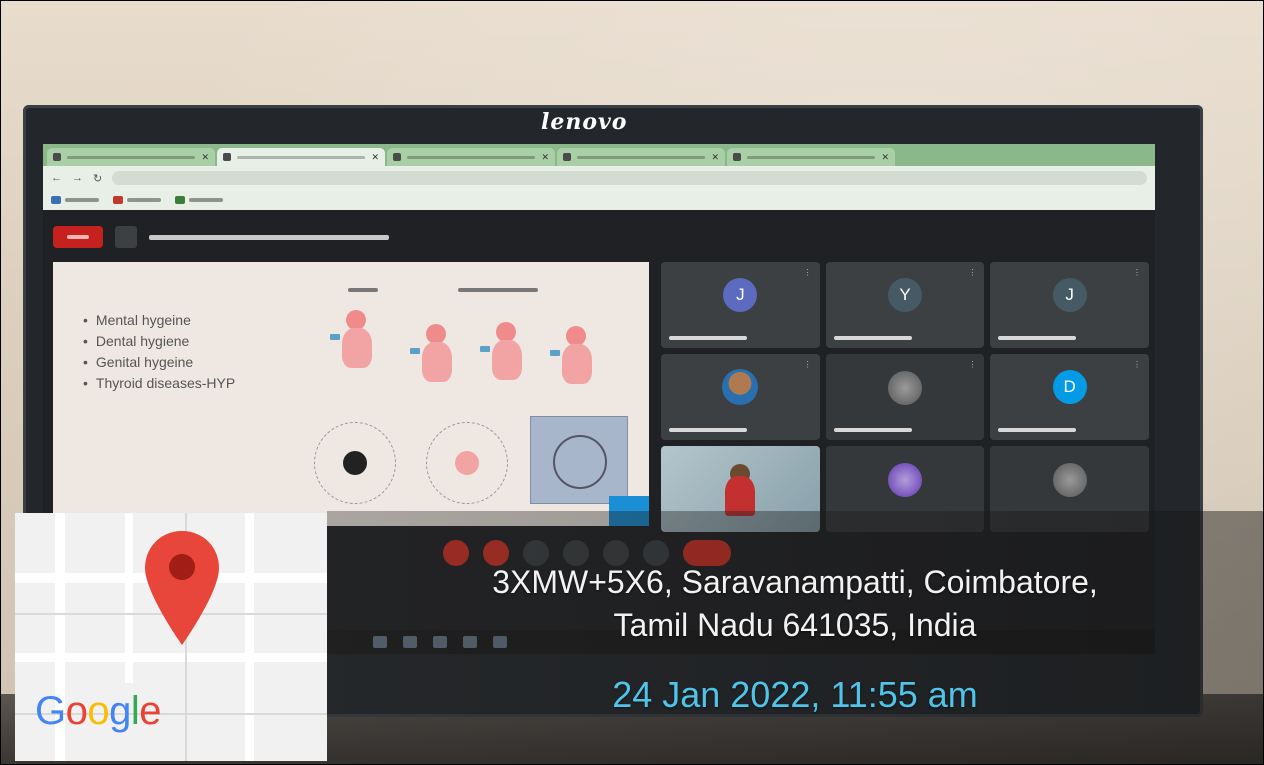  Describe the element at coordinates (126, 237) in the screenshot. I see `presentation-icon` at that location.